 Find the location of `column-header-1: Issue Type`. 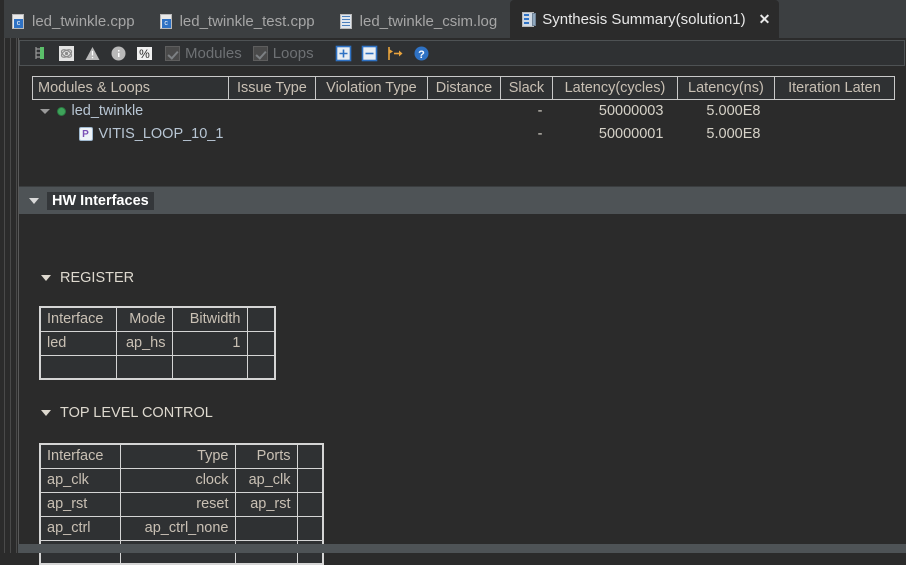

column-header-1: Issue Type is located at coordinates (271, 88).